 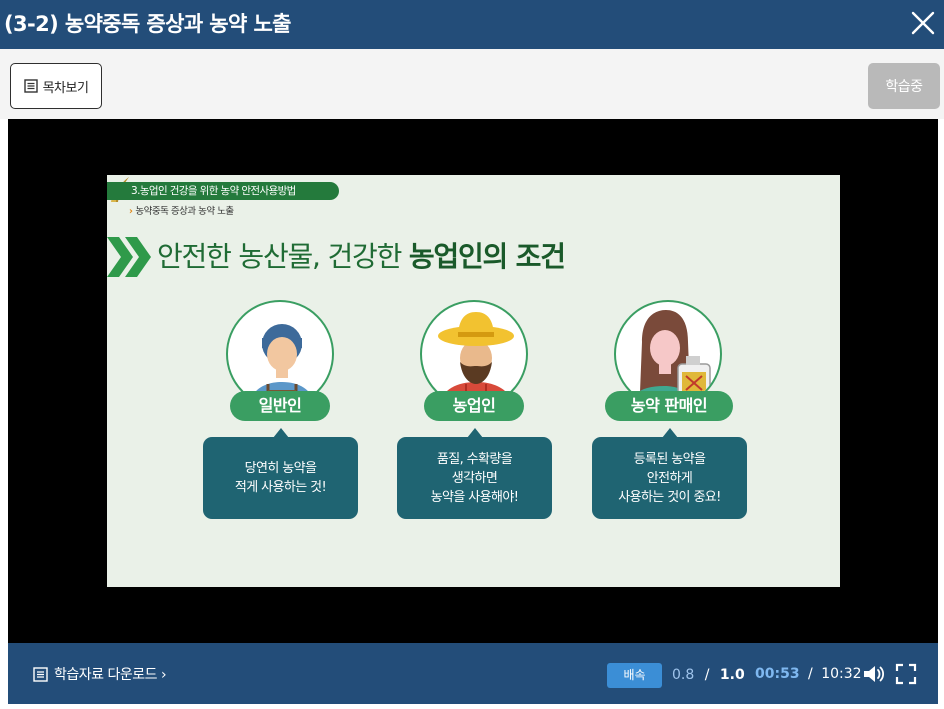 I want to click on close-icon, so click(x=923, y=23).